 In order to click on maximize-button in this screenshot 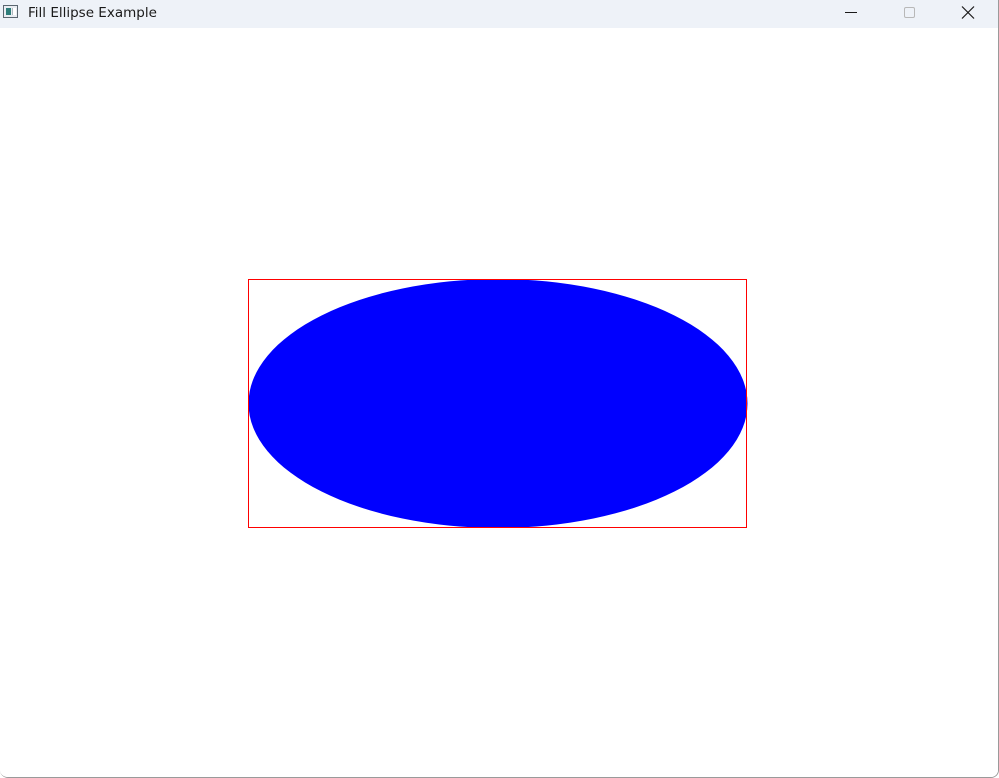, I will do `click(909, 14)`.